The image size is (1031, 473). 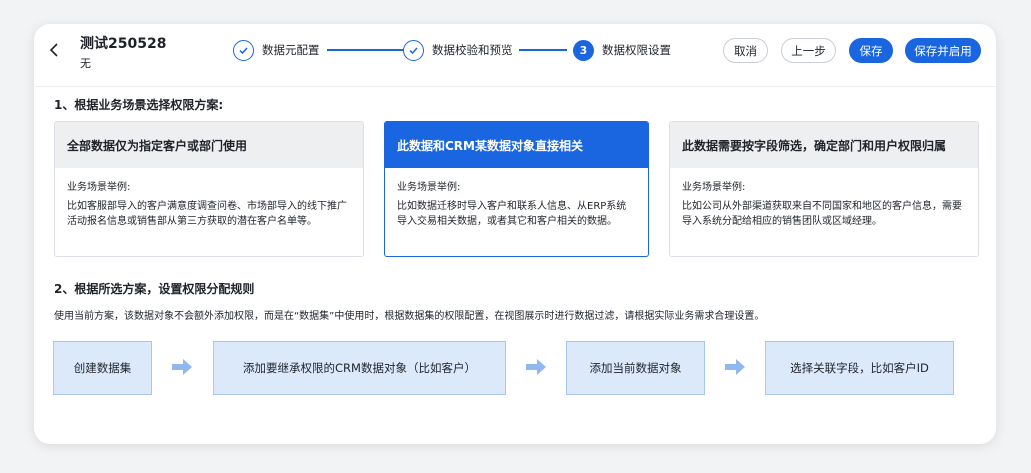 What do you see at coordinates (636, 50) in the screenshot?
I see `step-label: 数据权限设置` at bounding box center [636, 50].